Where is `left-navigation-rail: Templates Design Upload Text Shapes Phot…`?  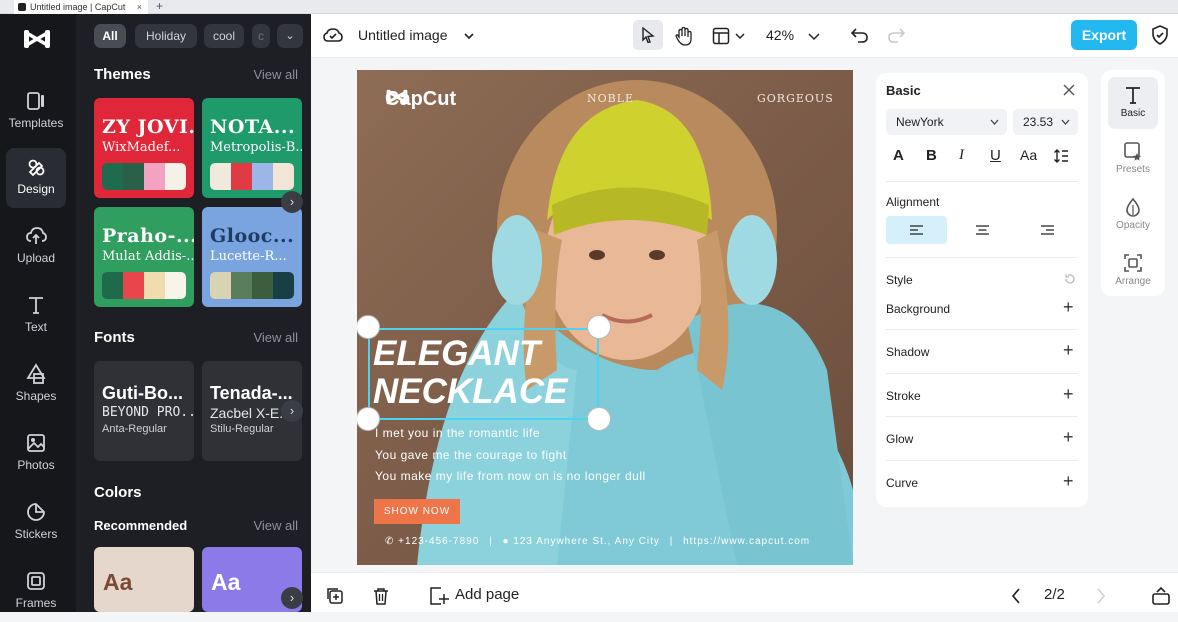
left-navigation-rail: Templates Design Upload Text Shapes Phot… is located at coordinates (38, 313).